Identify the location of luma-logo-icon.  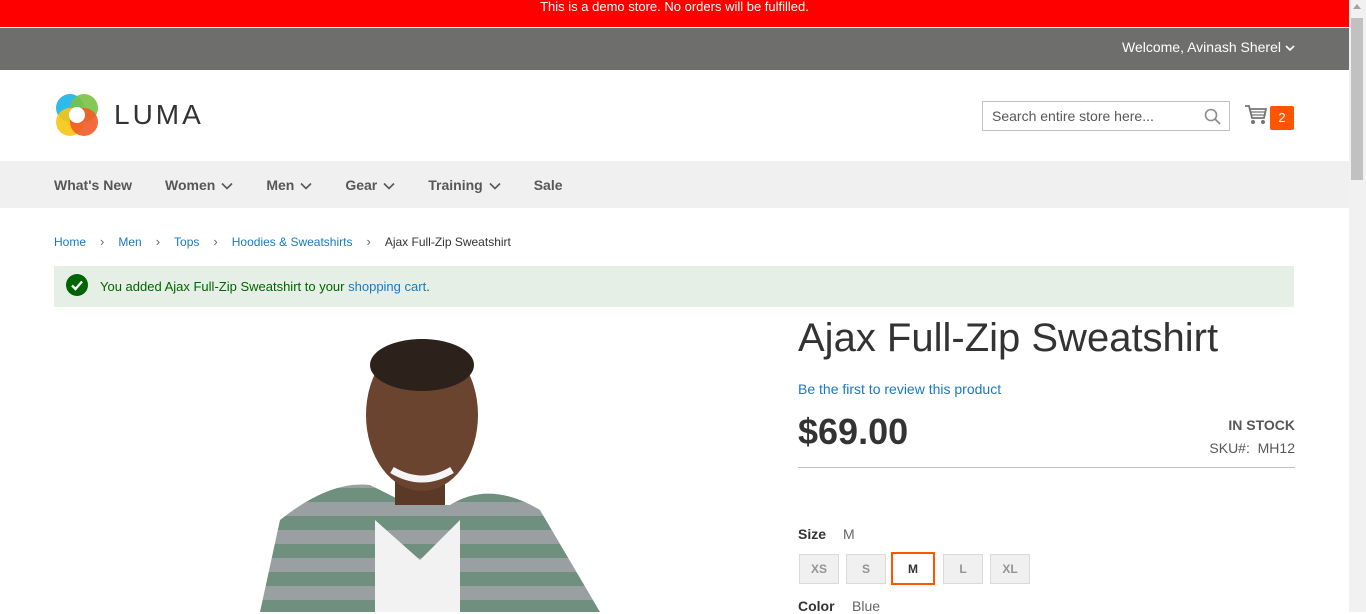
(77, 115).